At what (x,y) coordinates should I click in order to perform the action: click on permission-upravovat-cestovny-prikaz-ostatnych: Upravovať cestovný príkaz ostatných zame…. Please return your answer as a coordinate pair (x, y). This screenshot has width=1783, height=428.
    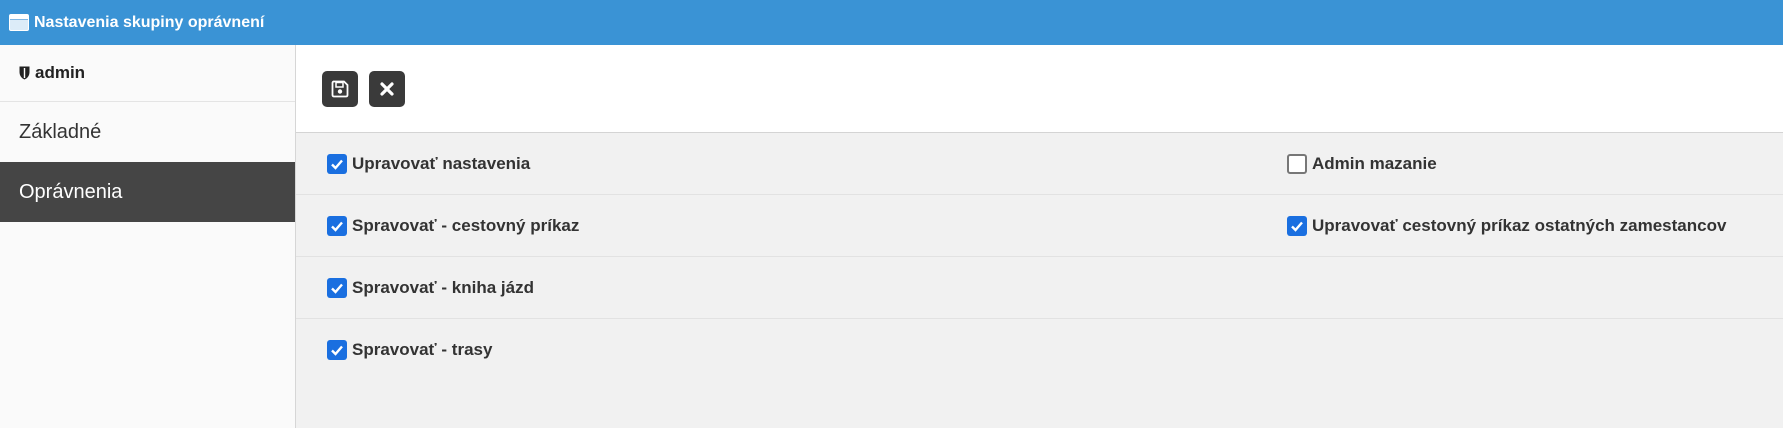
    Looking at the image, I should click on (1506, 226).